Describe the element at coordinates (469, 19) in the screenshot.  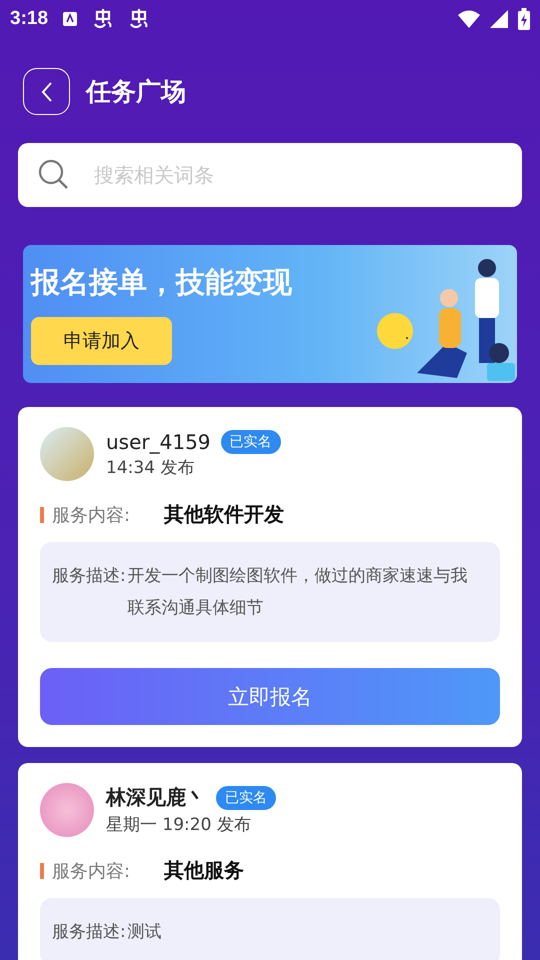
I see `wifi-icon` at that location.